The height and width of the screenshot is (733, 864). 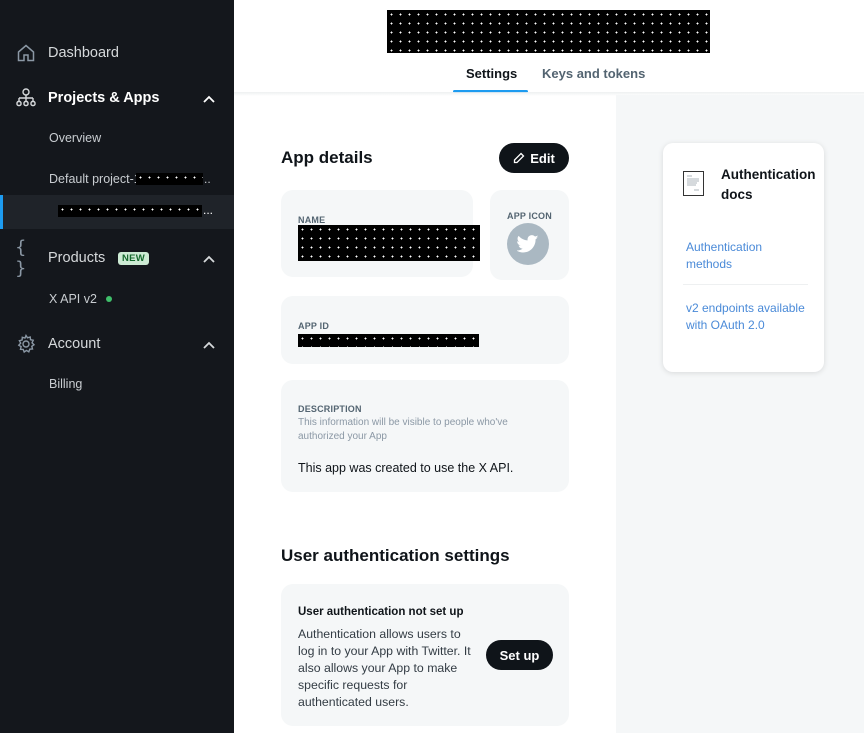 What do you see at coordinates (746, 317) in the screenshot?
I see `v2-oauth-link: v2 endpoints available with OAuth 2.0` at bounding box center [746, 317].